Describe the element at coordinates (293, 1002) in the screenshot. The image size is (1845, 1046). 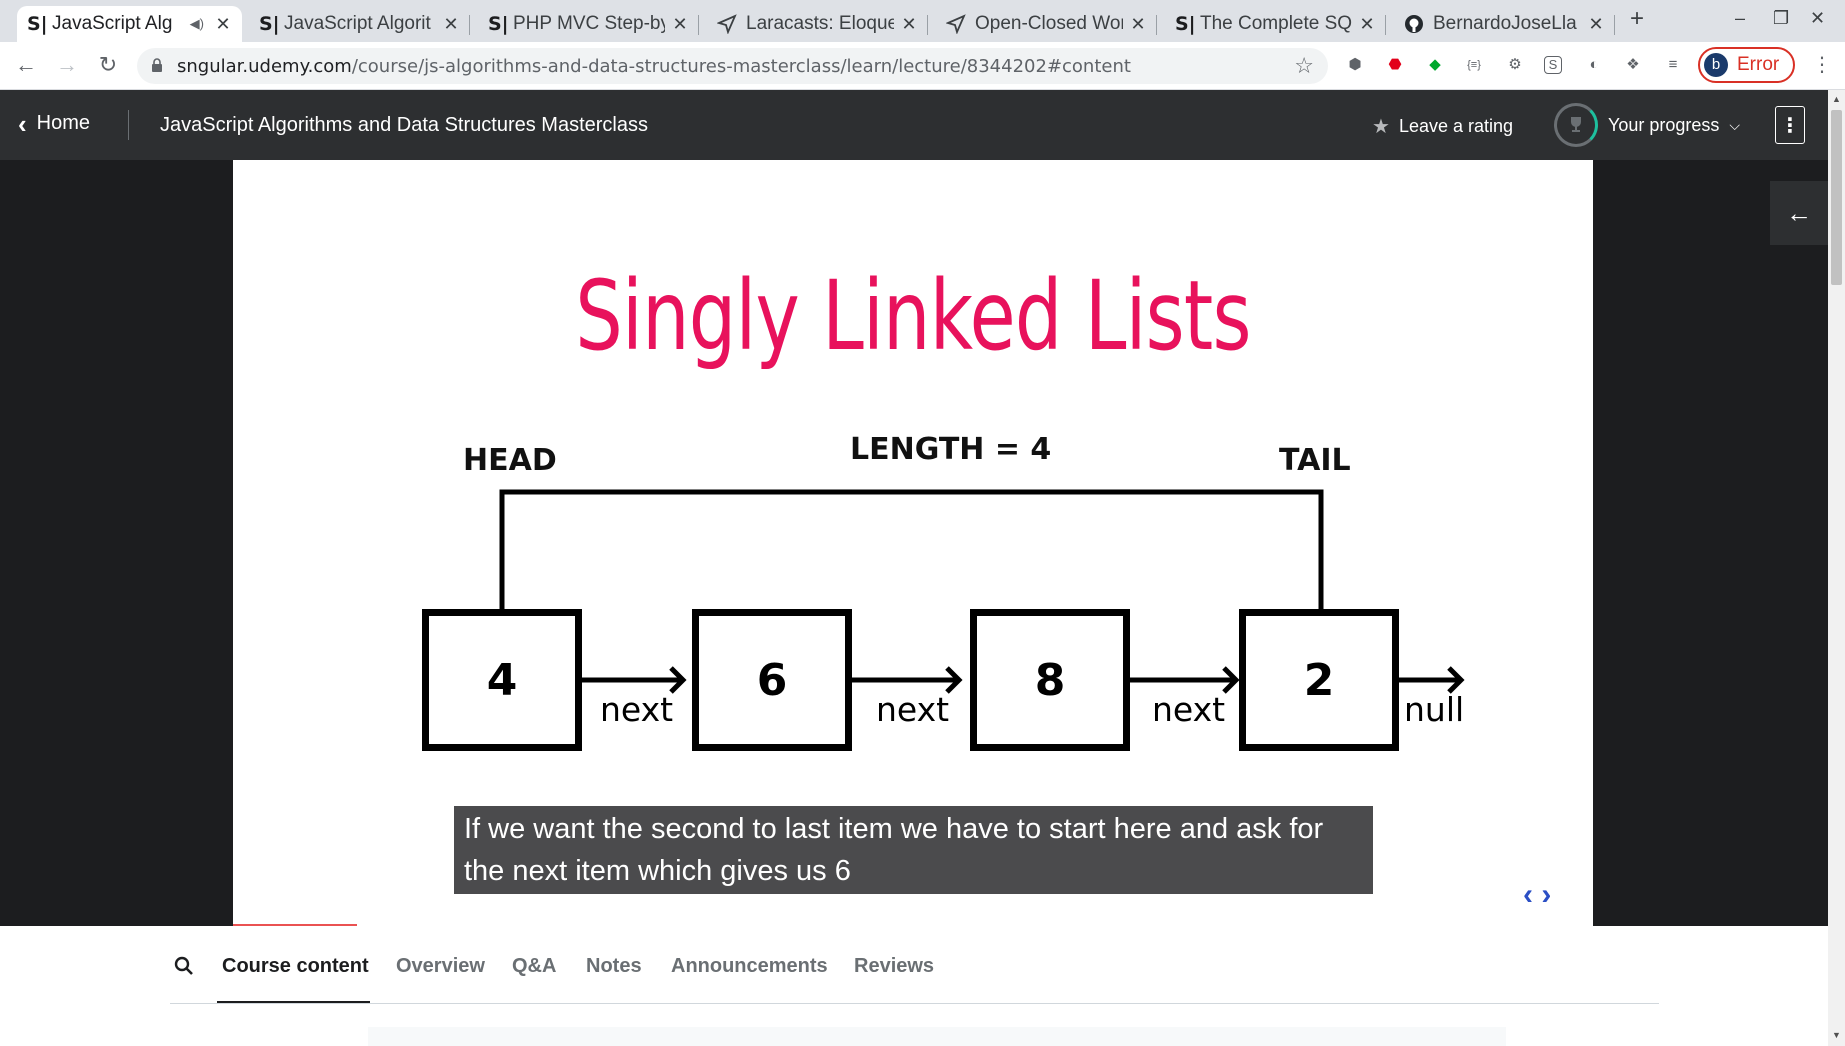
I see `active-tab-underline` at that location.